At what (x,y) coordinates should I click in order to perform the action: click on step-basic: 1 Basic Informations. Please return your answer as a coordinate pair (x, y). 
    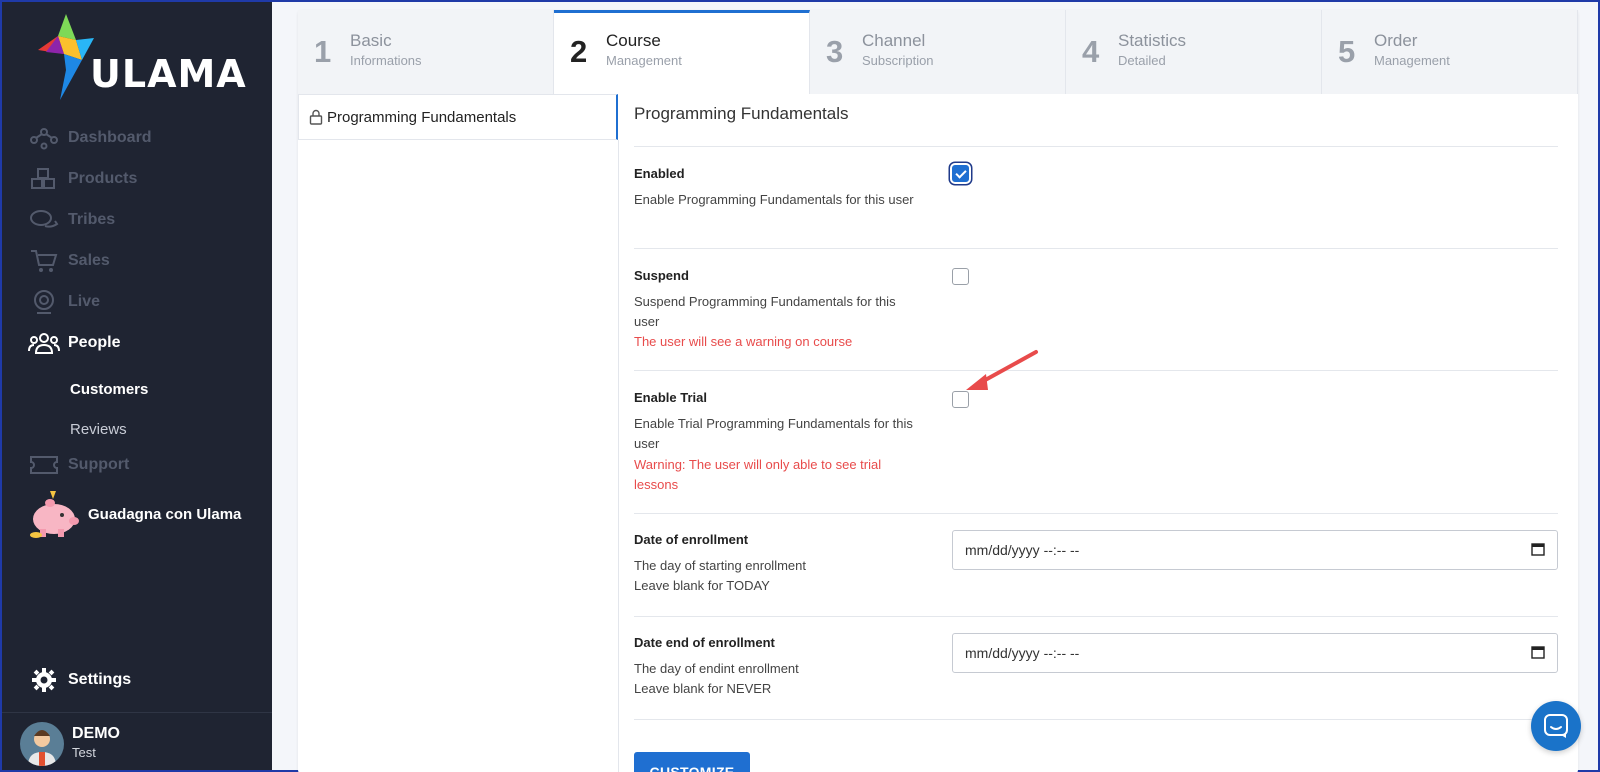
    Looking at the image, I should click on (426, 52).